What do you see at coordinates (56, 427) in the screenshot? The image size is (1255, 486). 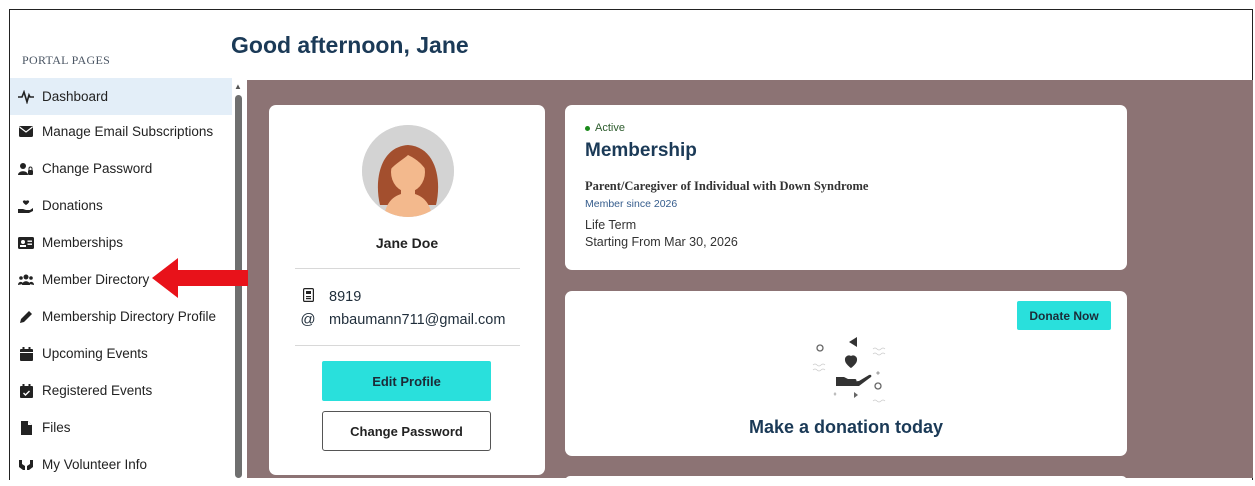 I see `sidebar-item-label: Files` at bounding box center [56, 427].